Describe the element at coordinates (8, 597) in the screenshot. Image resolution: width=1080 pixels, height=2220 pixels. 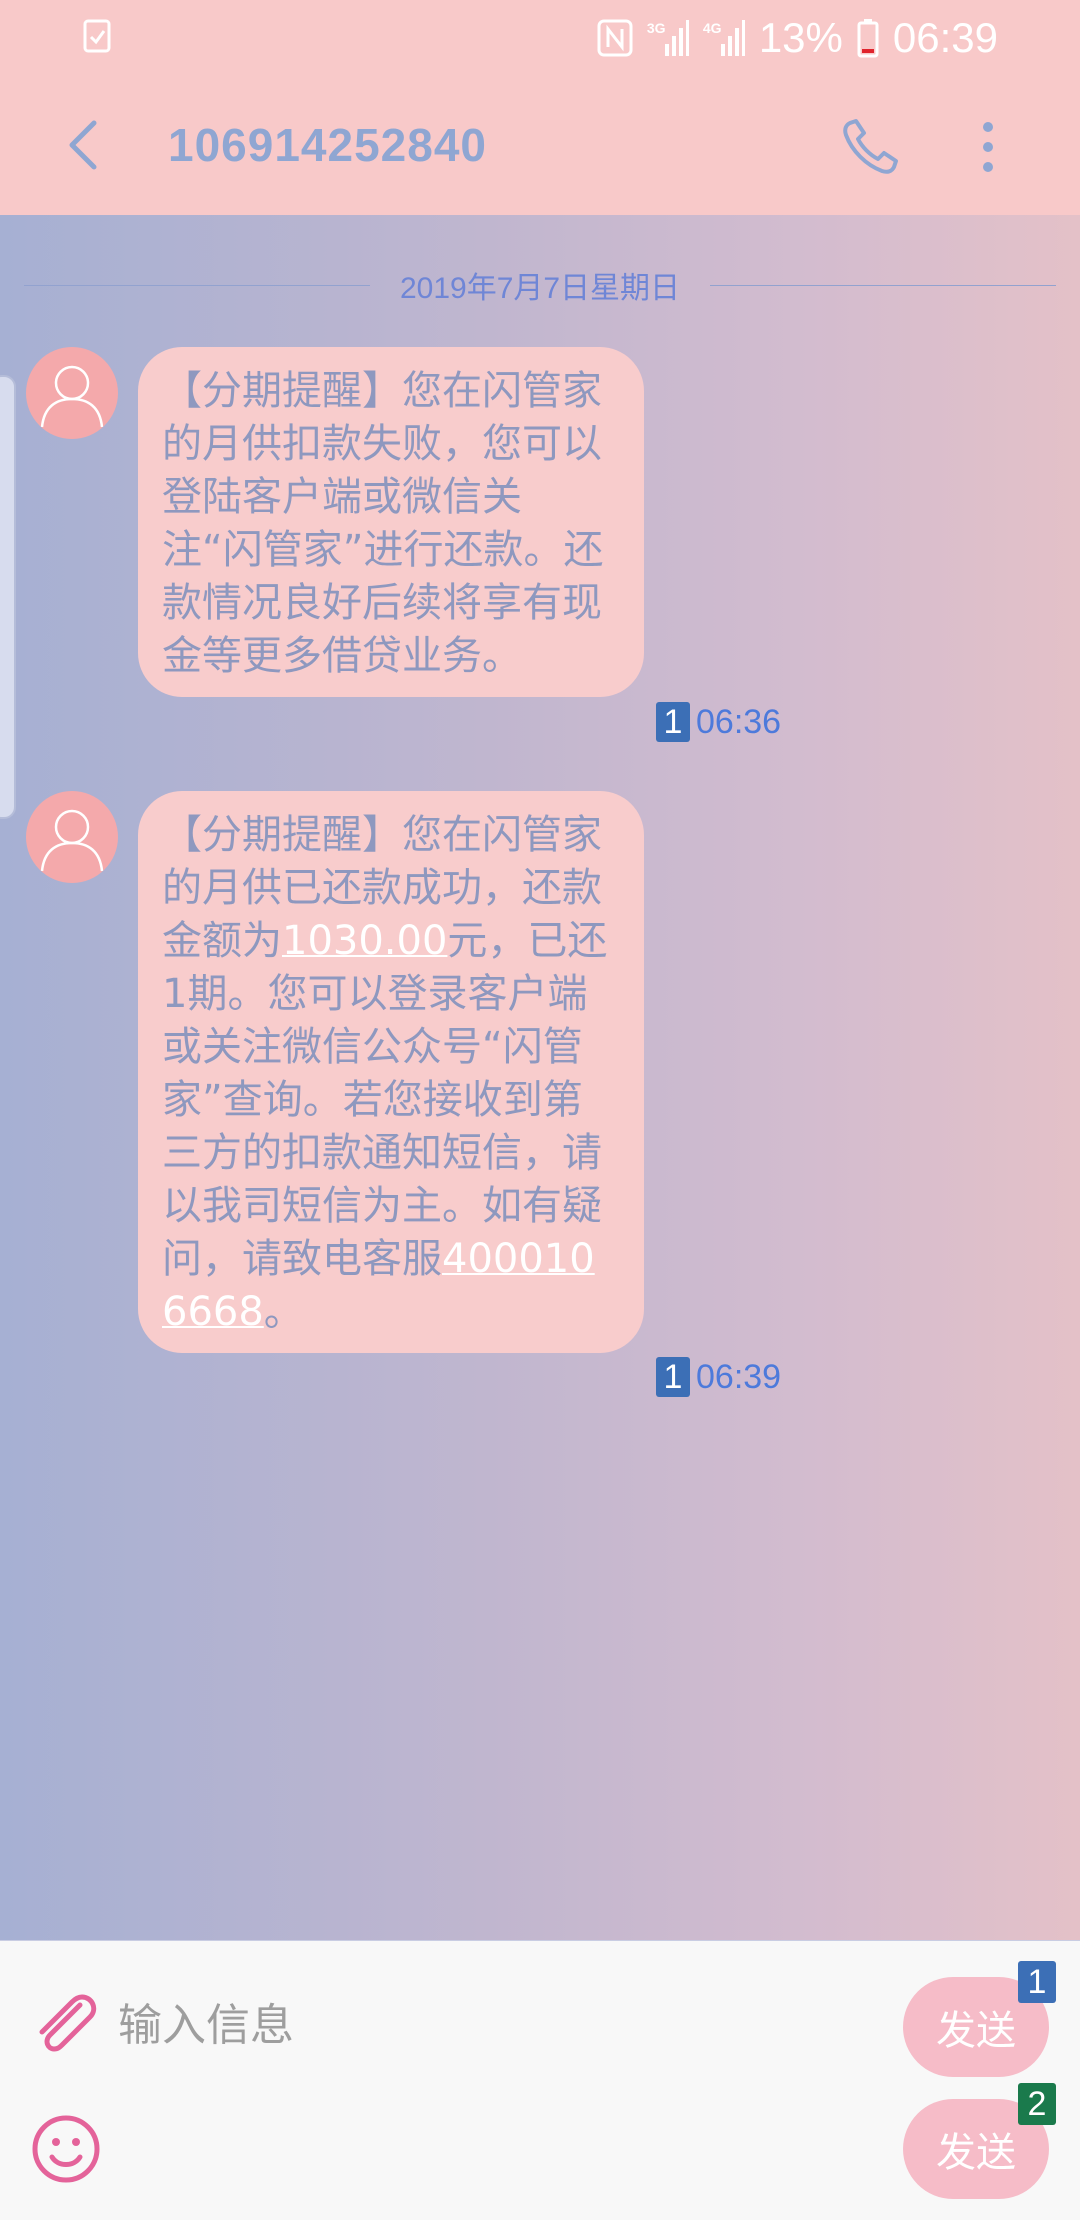
I see `scroll-handle` at that location.